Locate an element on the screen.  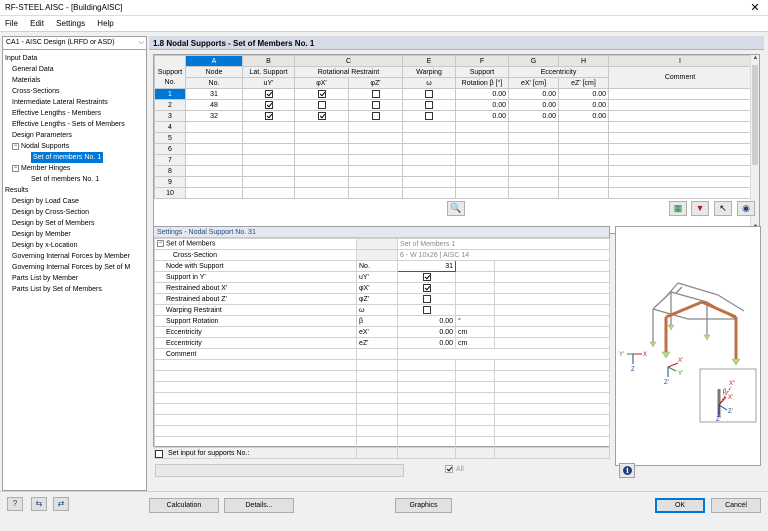
node-cell: 32 is located at coordinates (214, 116).